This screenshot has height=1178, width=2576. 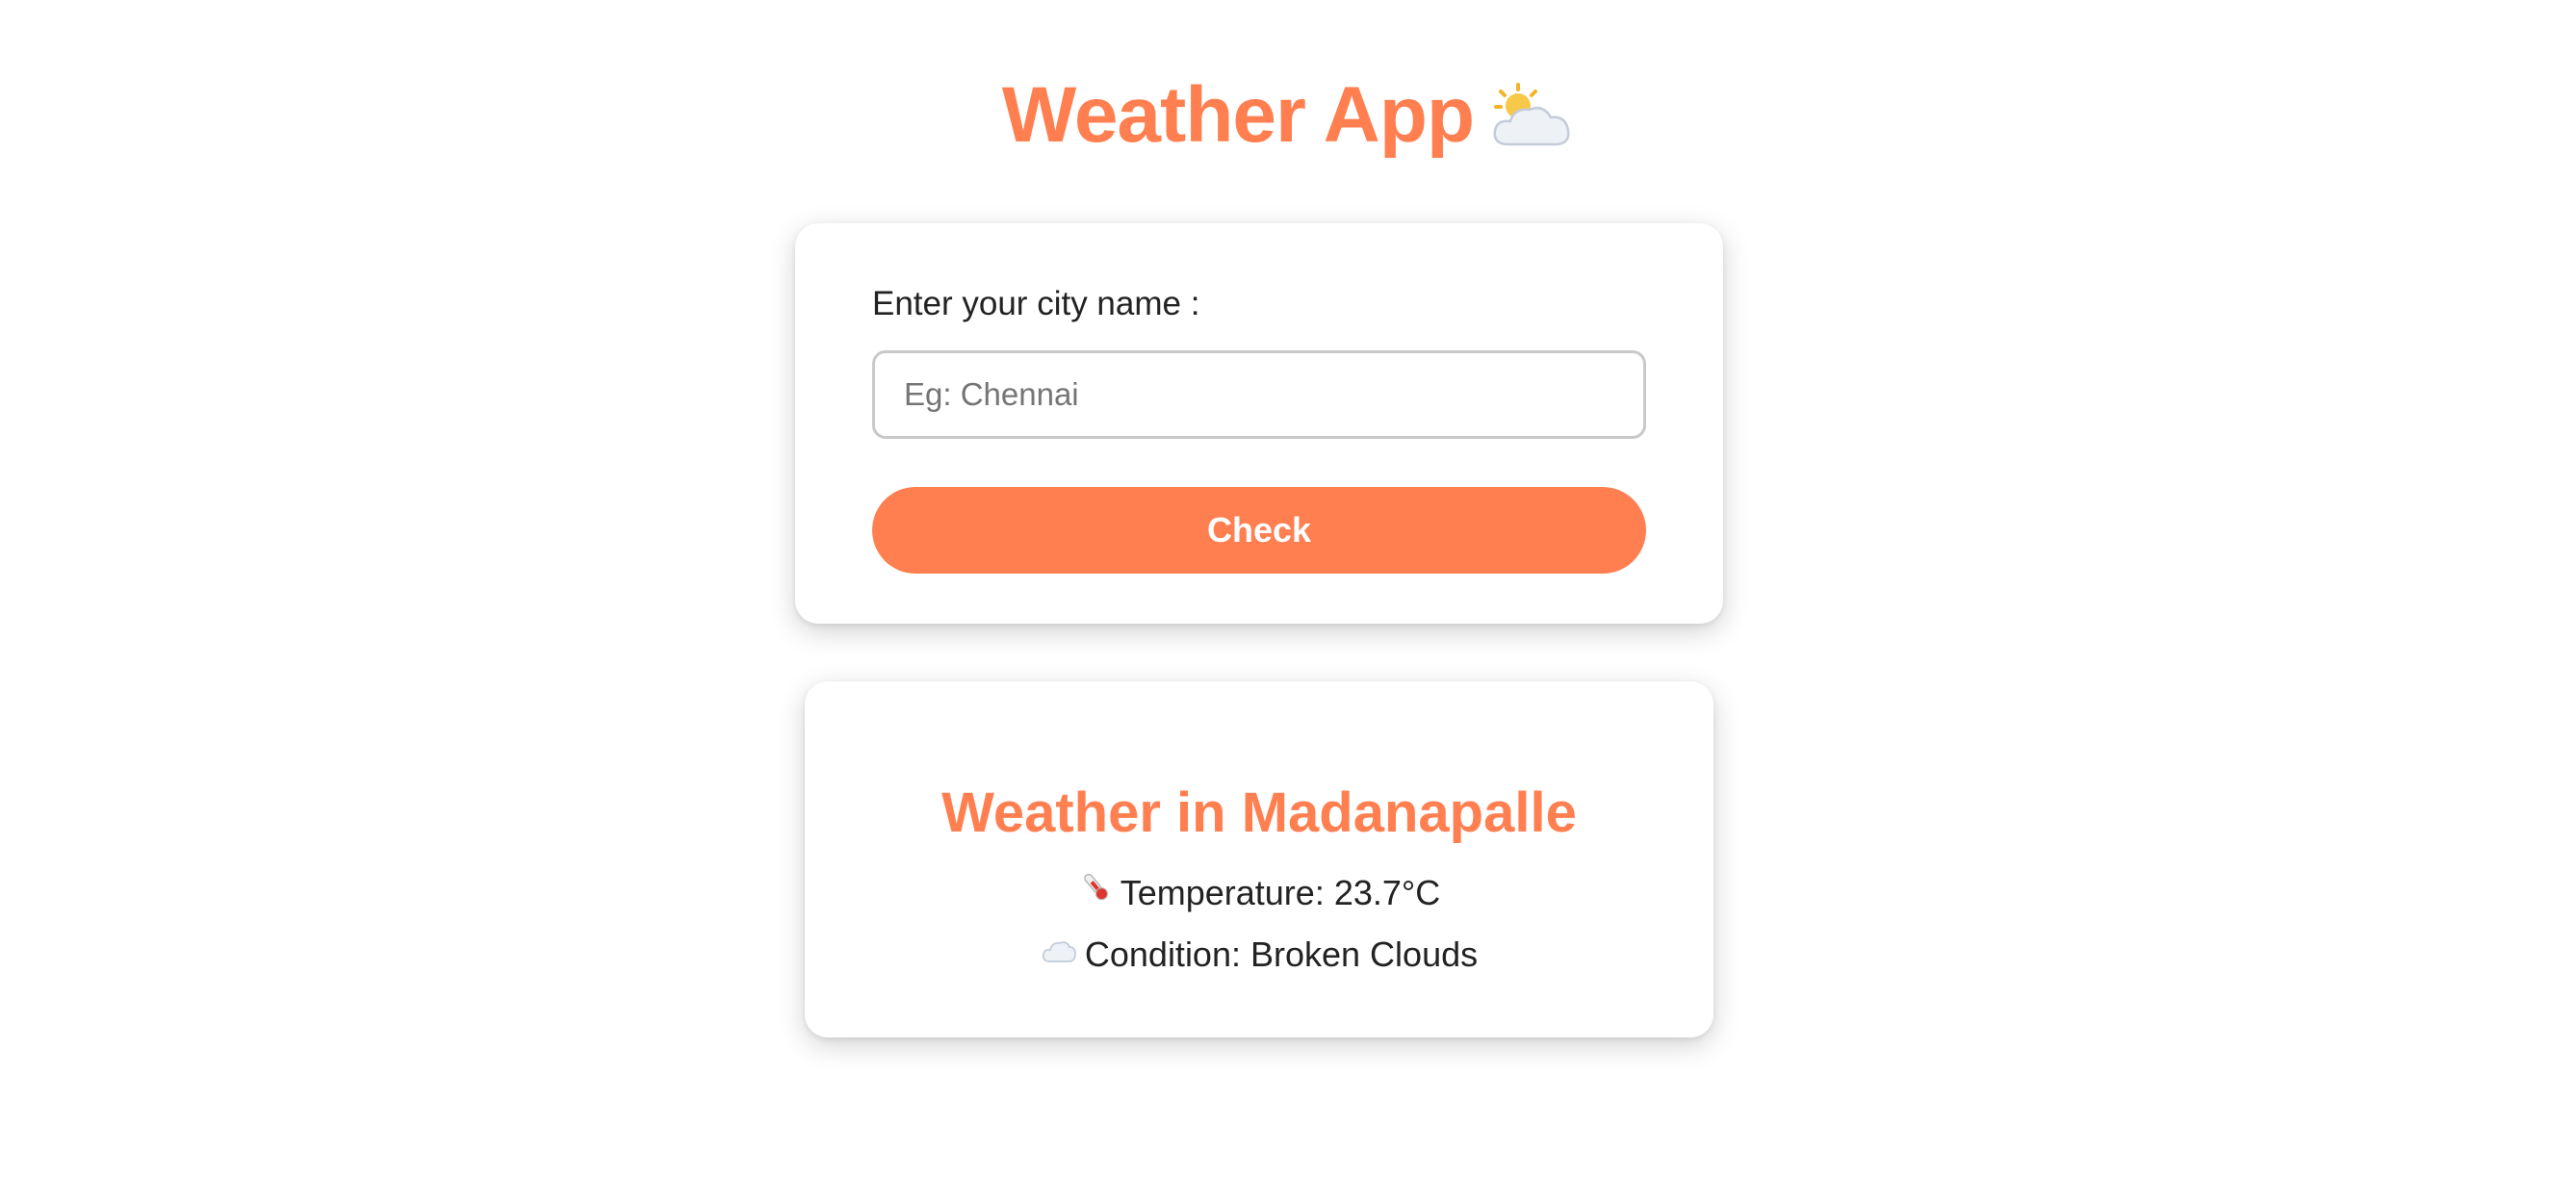 I want to click on city-form-card: Enter your city name : Check, so click(x=1259, y=423).